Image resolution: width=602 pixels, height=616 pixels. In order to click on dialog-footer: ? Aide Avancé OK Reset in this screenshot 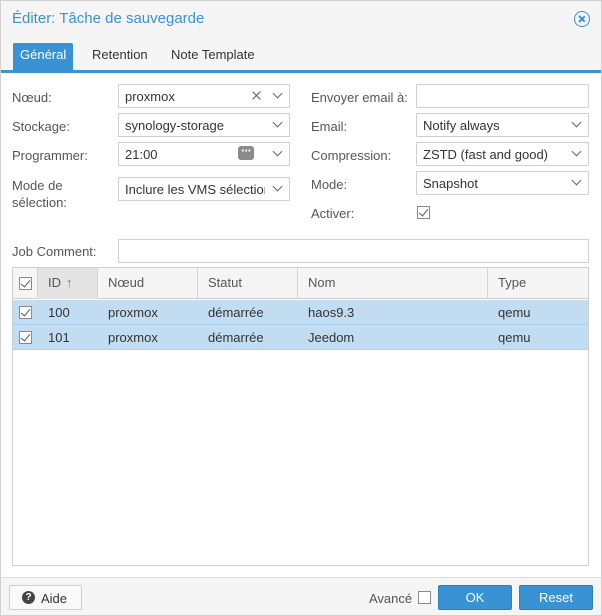, I will do `click(301, 596)`.